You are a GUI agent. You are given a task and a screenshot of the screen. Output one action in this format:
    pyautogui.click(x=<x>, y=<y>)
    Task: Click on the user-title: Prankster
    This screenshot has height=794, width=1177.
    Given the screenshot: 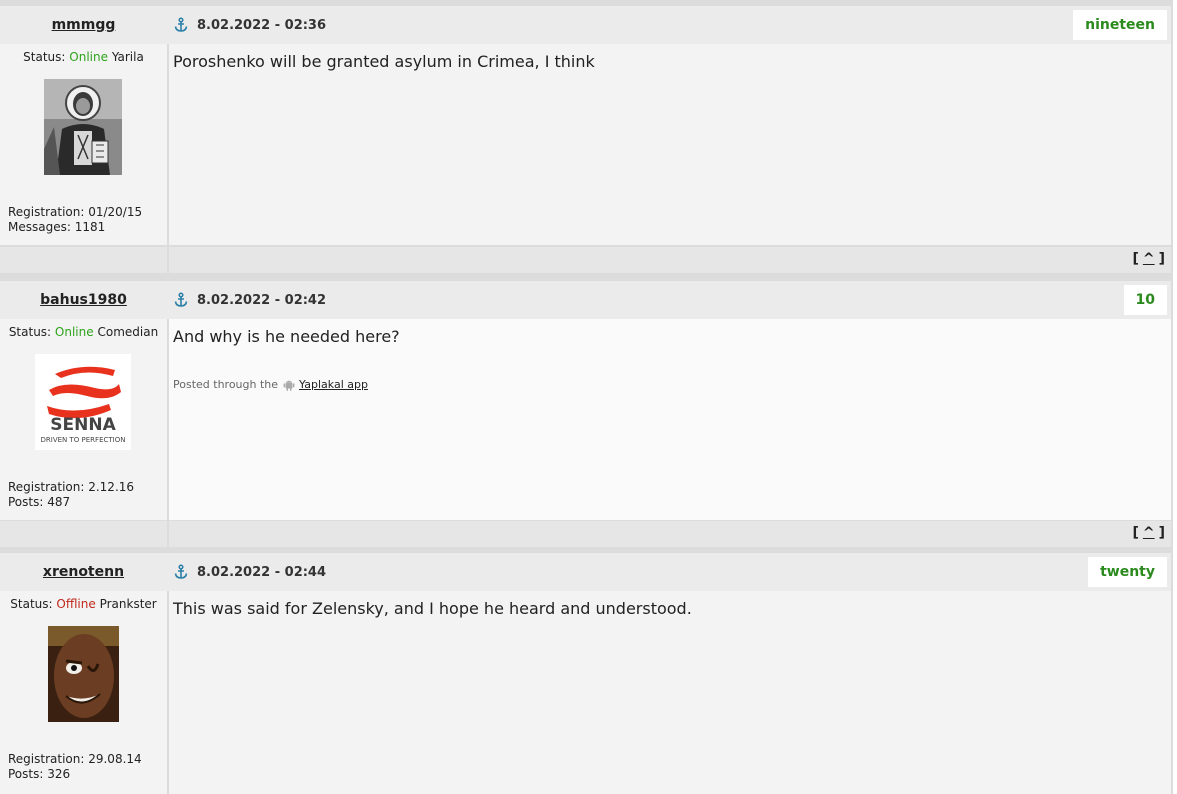 What is the action you would take?
    pyautogui.click(x=128, y=604)
    